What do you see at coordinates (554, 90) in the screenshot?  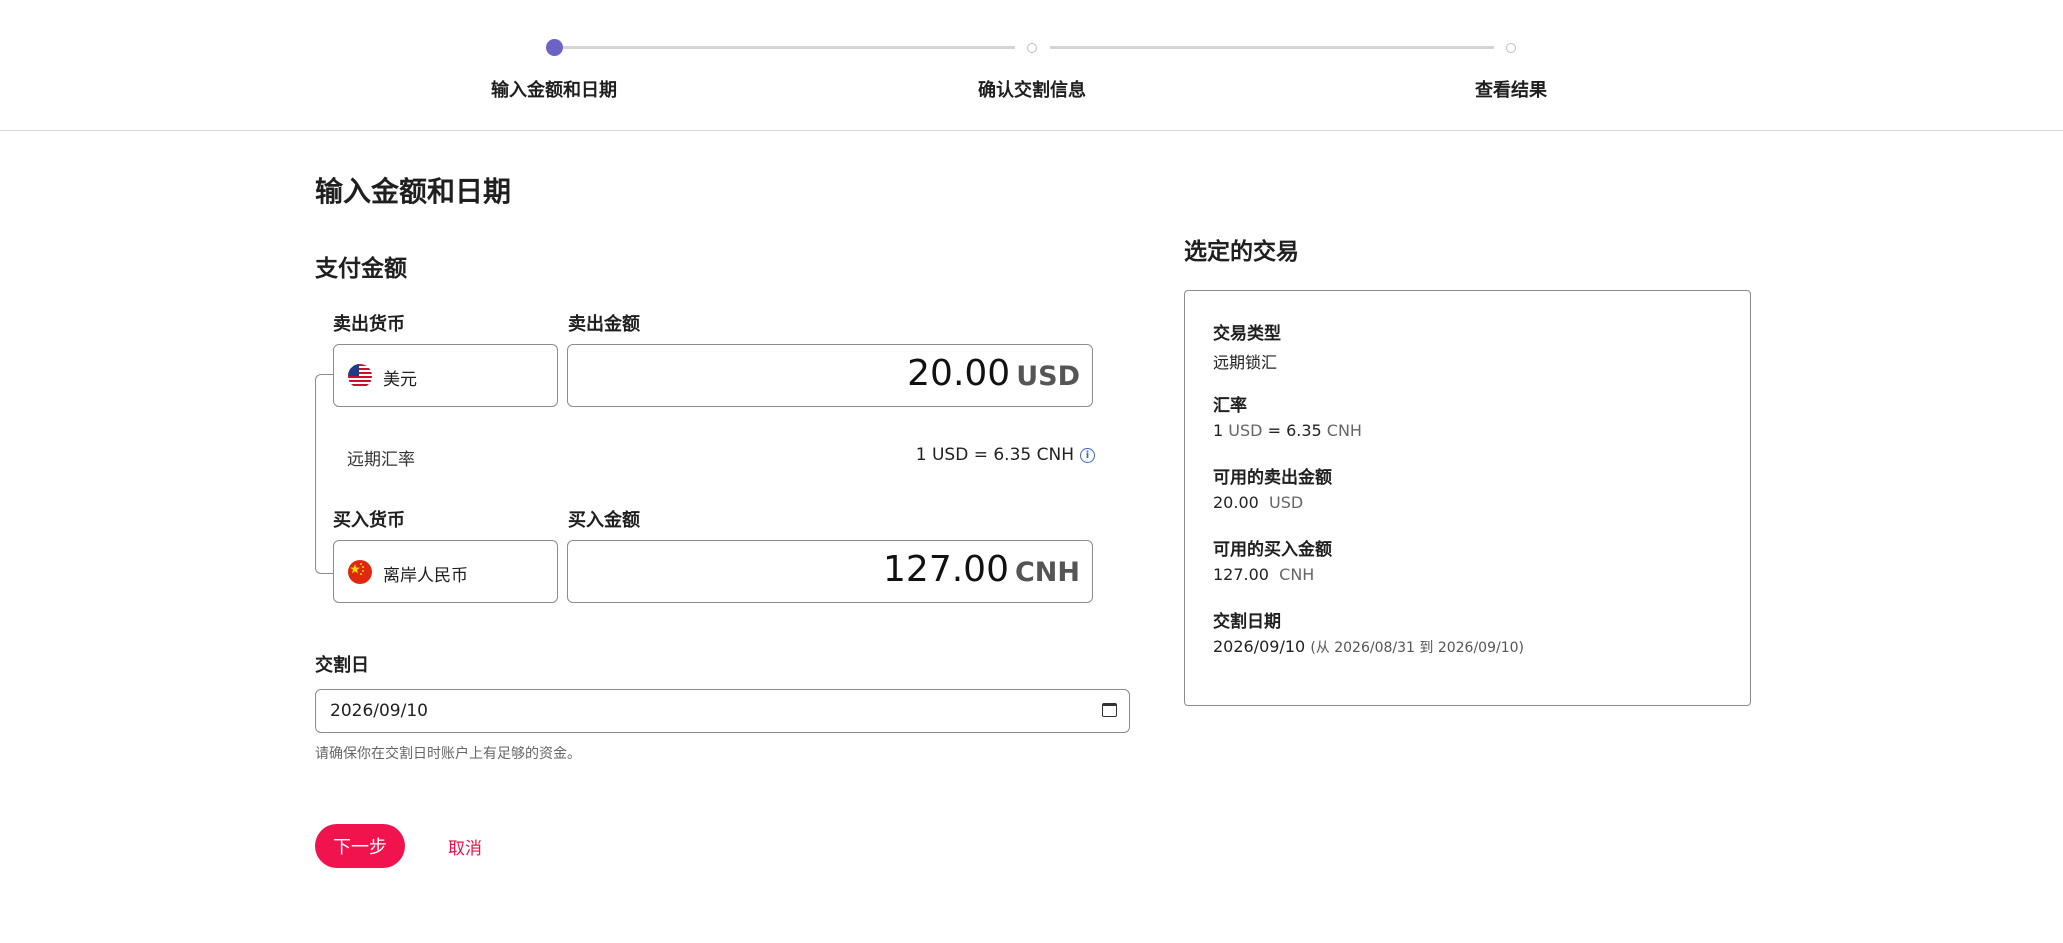 I see `step-1-label: 输入金额和日期` at bounding box center [554, 90].